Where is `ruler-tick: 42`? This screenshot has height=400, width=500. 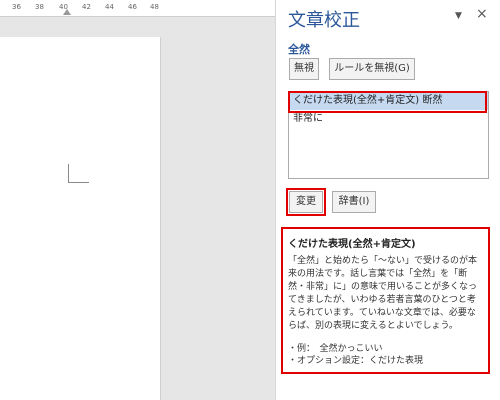 ruler-tick: 42 is located at coordinates (86, 7).